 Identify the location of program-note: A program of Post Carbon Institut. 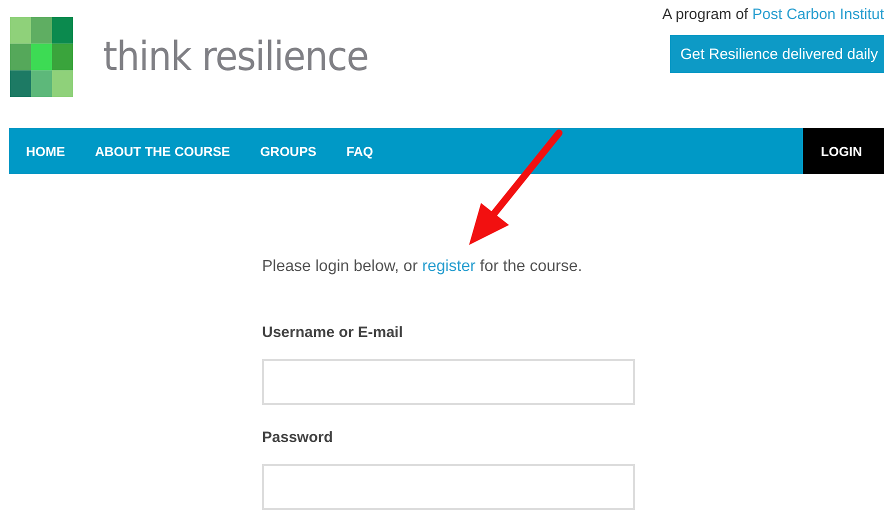
(773, 14).